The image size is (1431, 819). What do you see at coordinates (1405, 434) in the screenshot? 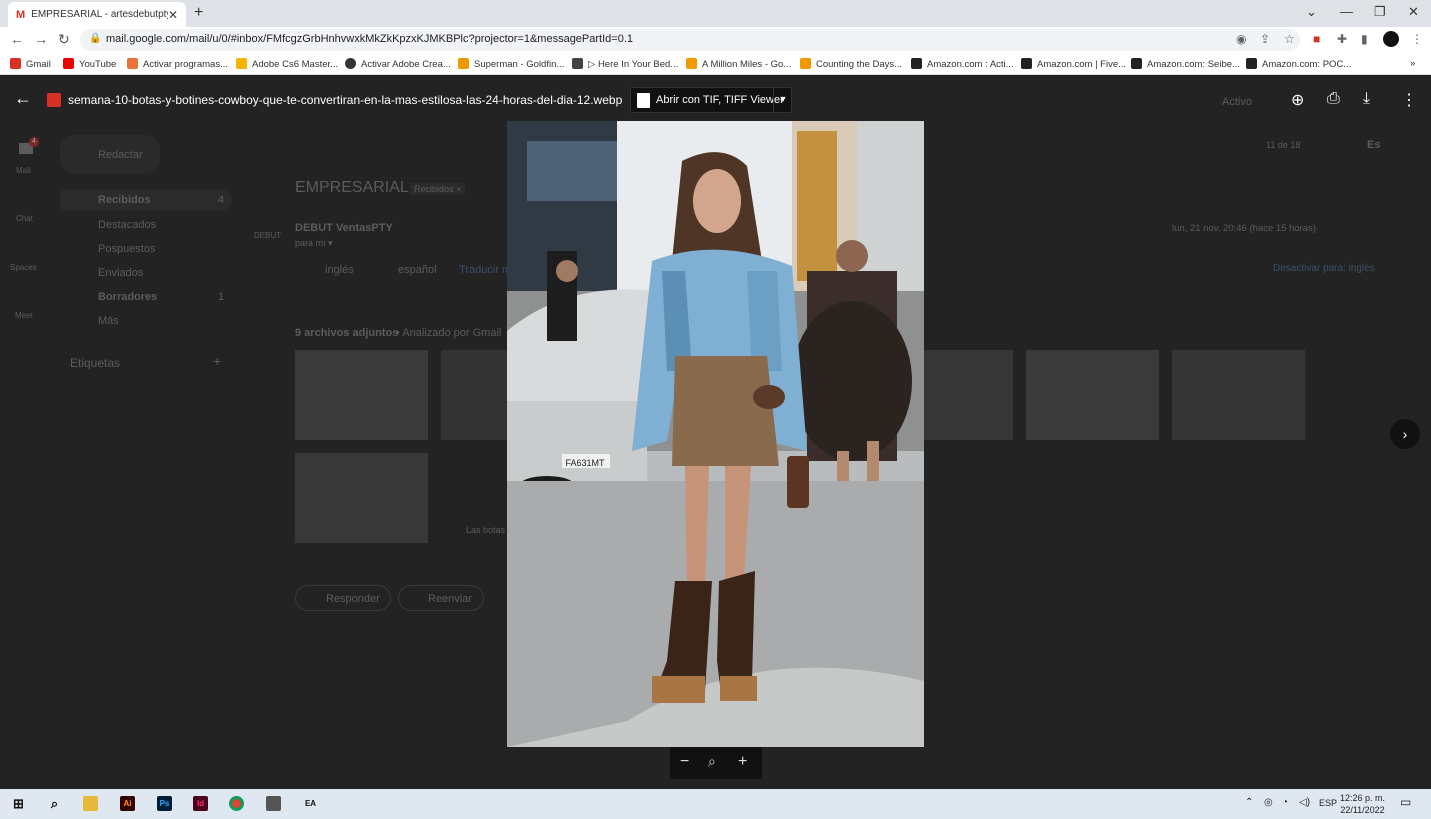
I see `next-image-button: ›` at bounding box center [1405, 434].